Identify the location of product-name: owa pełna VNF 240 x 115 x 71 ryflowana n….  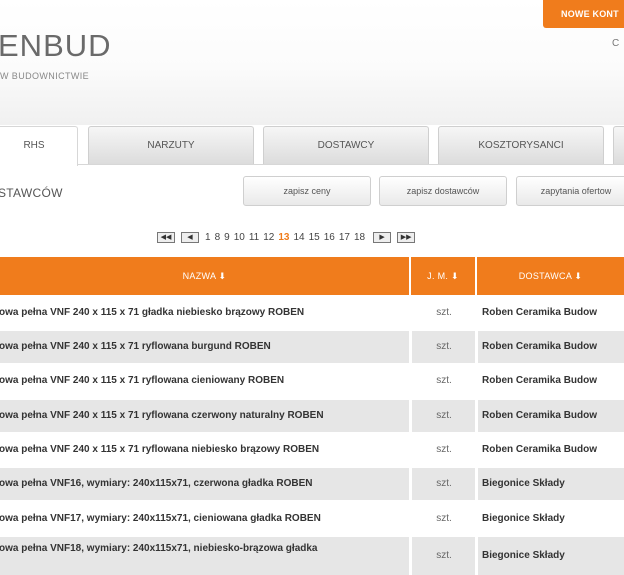
(160, 449).